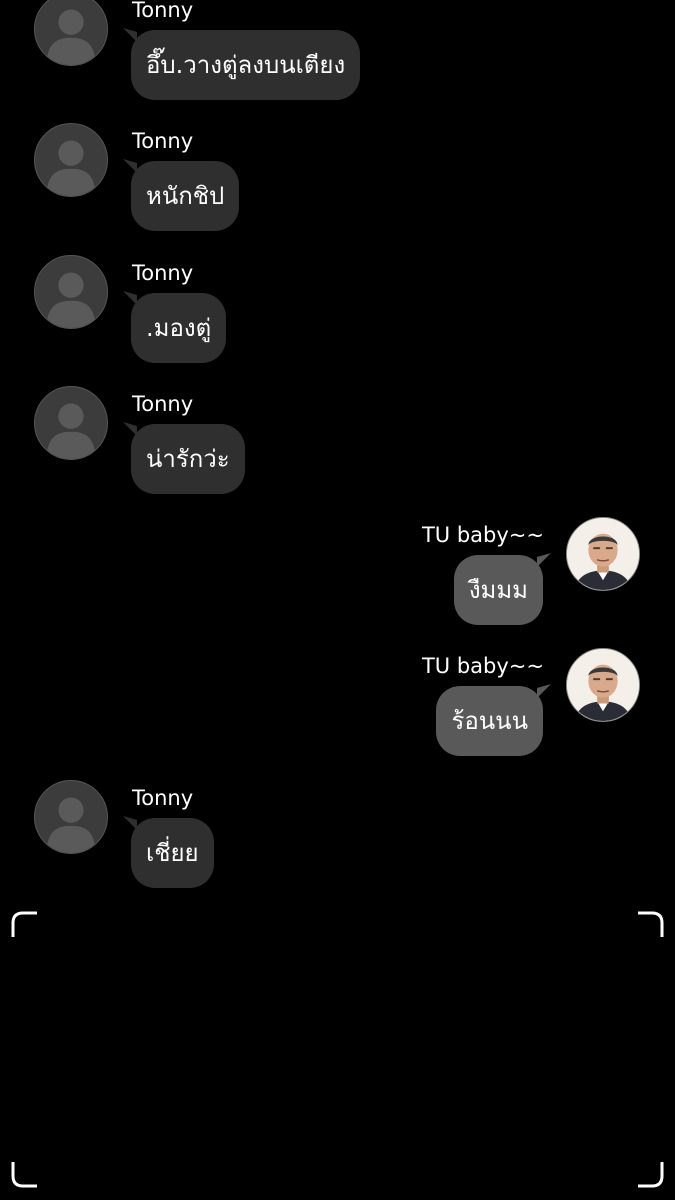 Image resolution: width=675 pixels, height=1200 pixels. I want to click on message-row: Tonny หนักชิป, so click(337, 178).